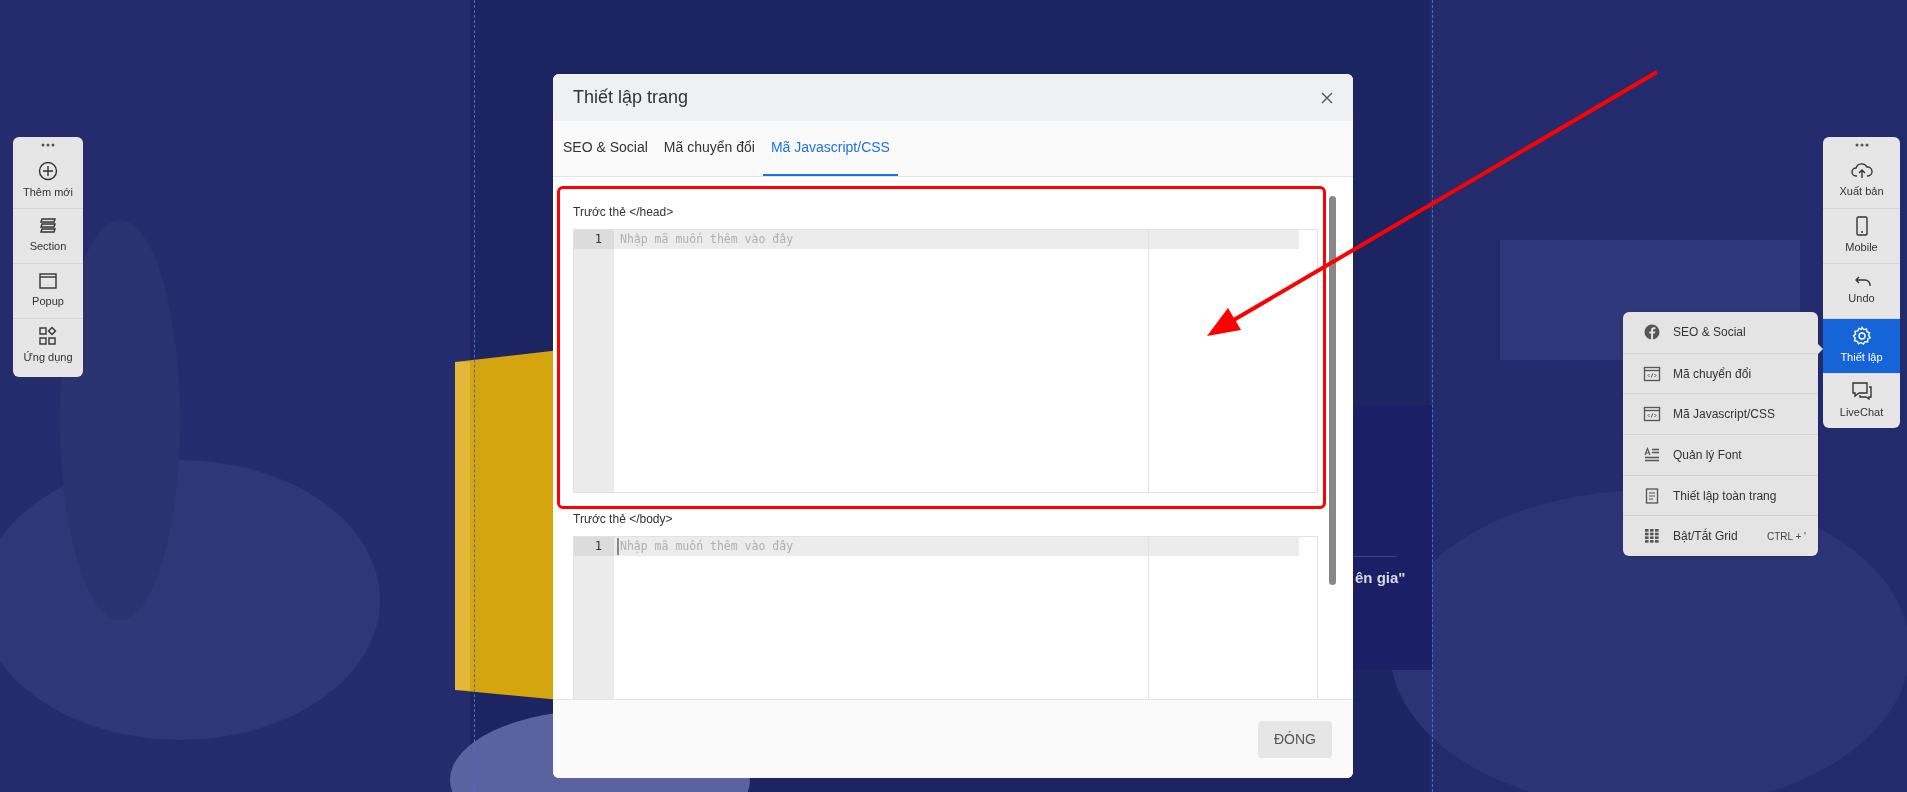 This screenshot has height=792, width=1907. What do you see at coordinates (618, 546) in the screenshot?
I see `text-cursor` at bounding box center [618, 546].